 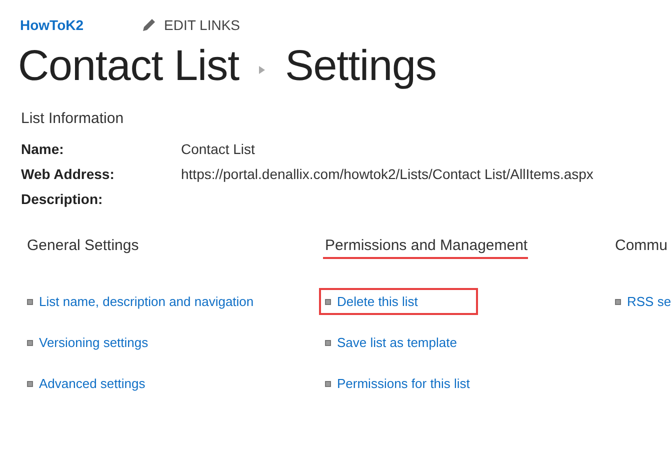 I want to click on field-label: Name:, so click(x=43, y=148).